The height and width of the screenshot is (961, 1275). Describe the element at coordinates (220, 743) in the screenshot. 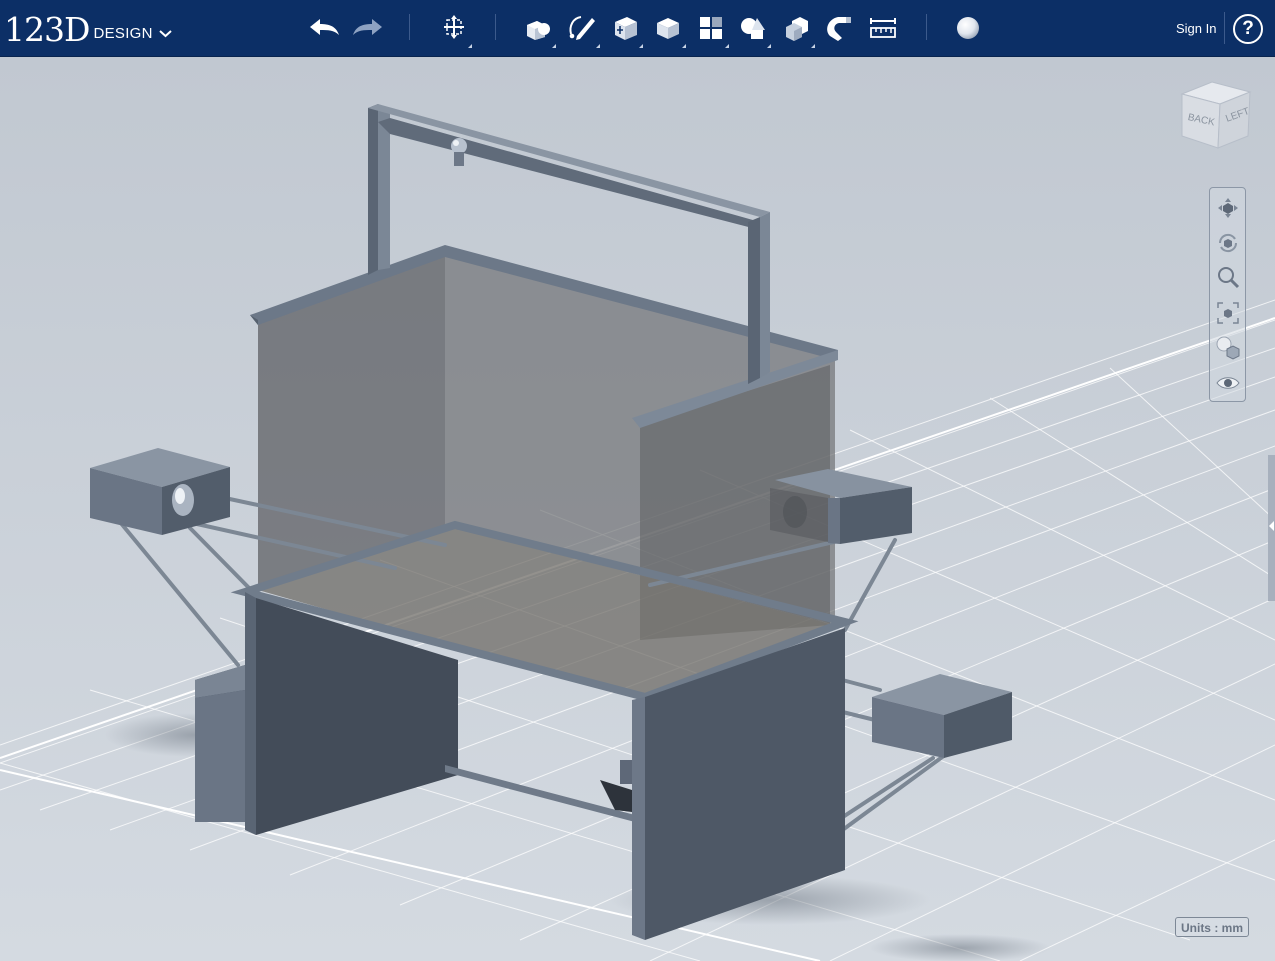

I see `left-leg-block` at that location.